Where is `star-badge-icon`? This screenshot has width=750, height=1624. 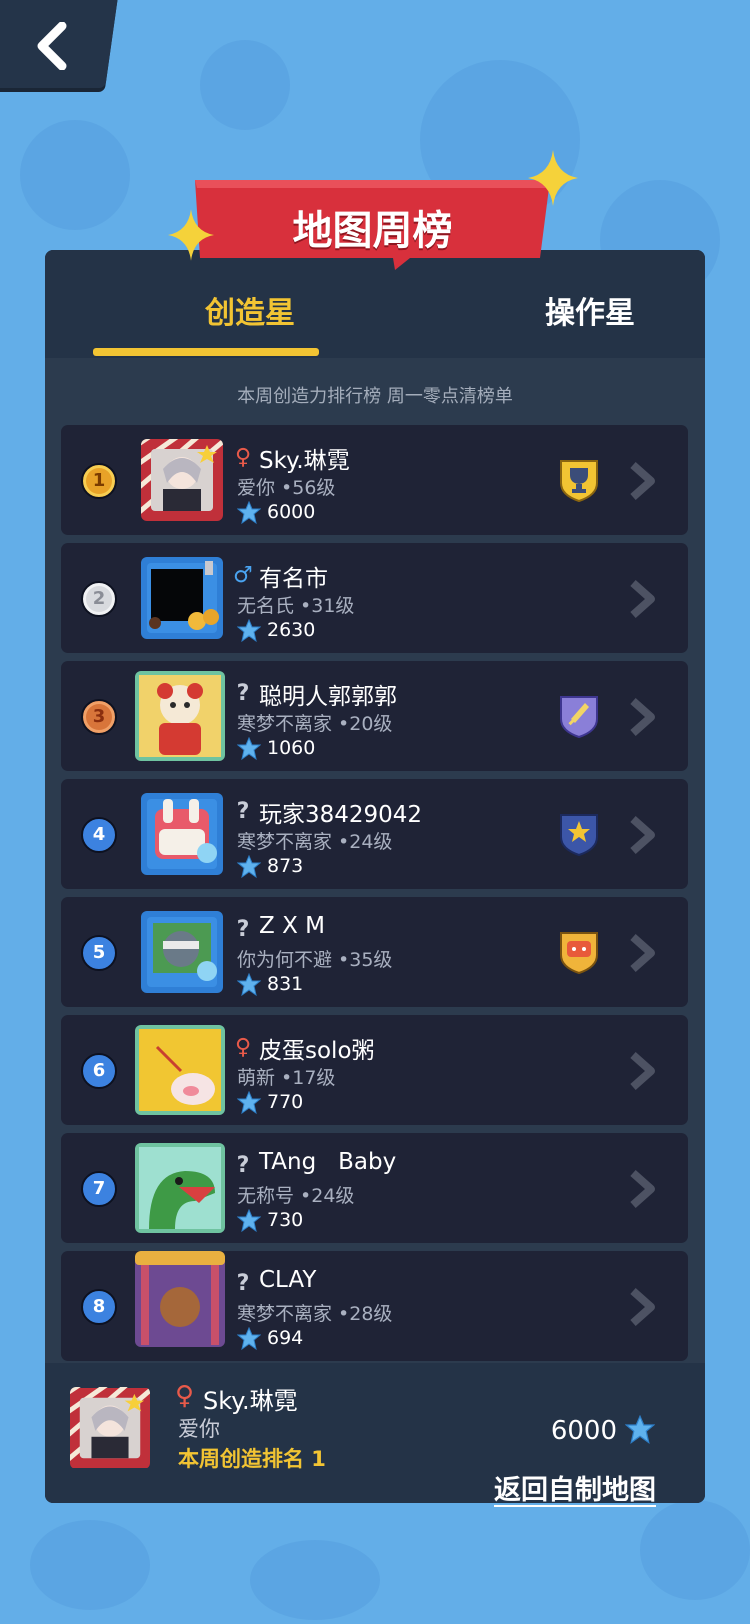
star-badge-icon is located at coordinates (579, 835).